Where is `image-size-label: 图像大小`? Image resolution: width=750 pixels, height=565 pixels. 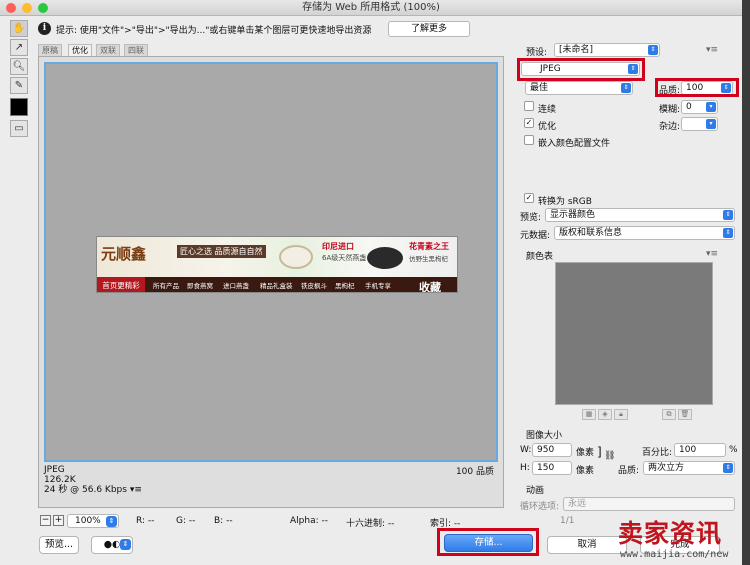
image-size-label: 图像大小 is located at coordinates (544, 436).